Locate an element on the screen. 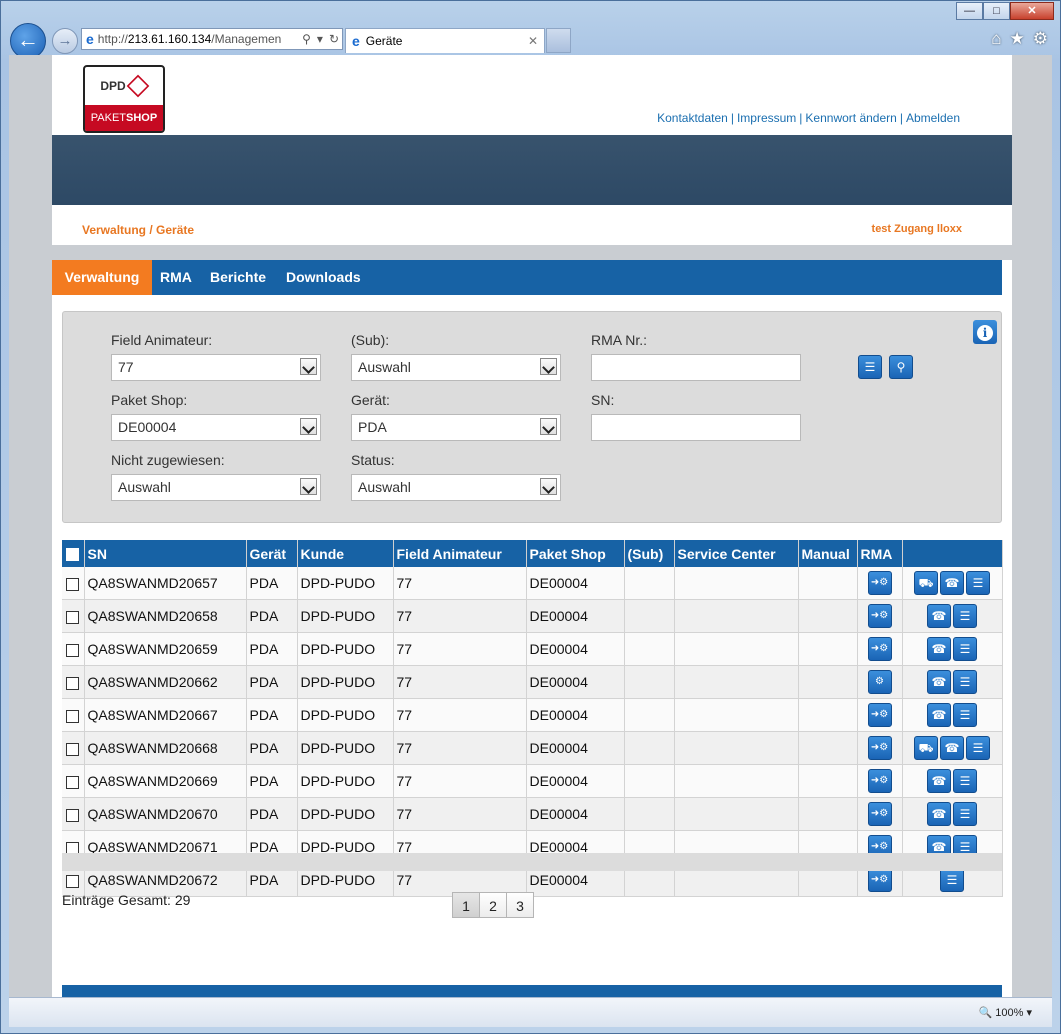 The width and height of the screenshot is (1061, 1034). link-abmelden: Abmelden is located at coordinates (933, 118).